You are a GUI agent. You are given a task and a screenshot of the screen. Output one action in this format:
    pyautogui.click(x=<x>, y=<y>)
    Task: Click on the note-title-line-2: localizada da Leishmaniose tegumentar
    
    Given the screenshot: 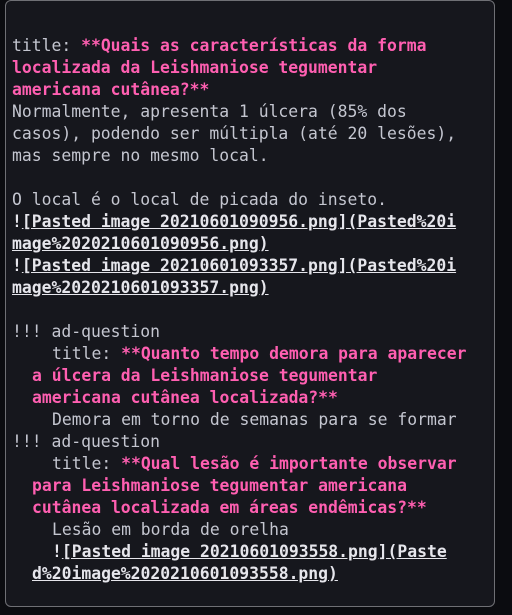 What is the action you would take?
    pyautogui.click(x=195, y=67)
    